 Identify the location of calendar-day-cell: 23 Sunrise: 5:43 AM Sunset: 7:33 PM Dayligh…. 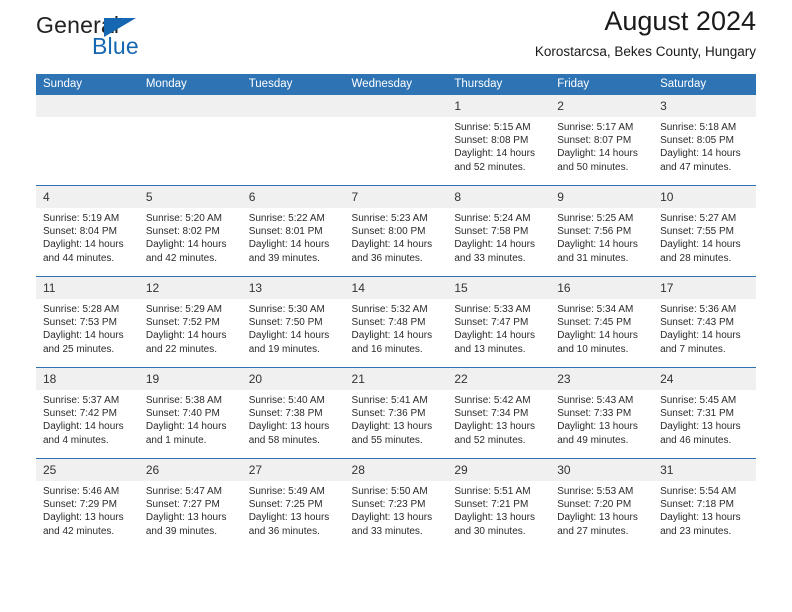
(602, 413).